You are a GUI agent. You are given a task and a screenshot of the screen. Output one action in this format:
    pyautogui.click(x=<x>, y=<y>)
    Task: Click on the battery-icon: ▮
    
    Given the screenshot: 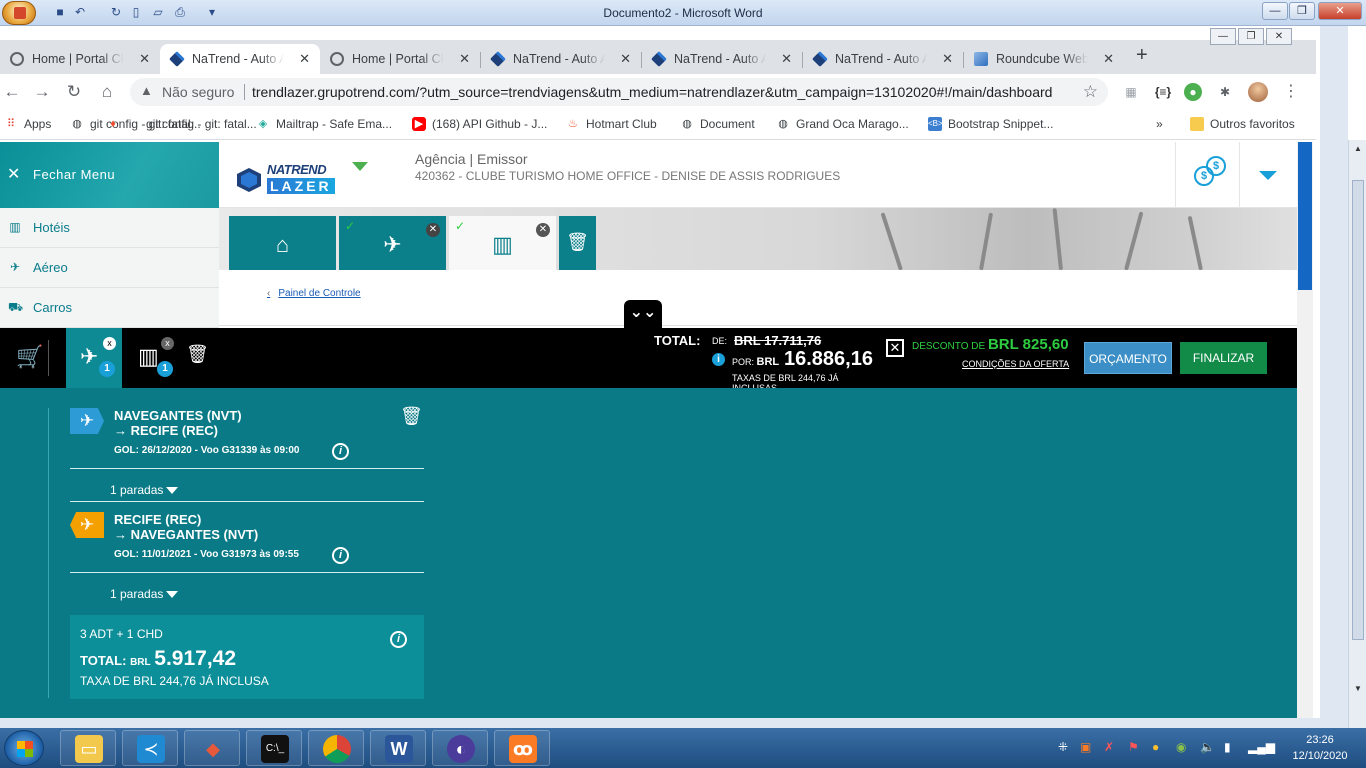 What is the action you would take?
    pyautogui.click(x=1227, y=747)
    